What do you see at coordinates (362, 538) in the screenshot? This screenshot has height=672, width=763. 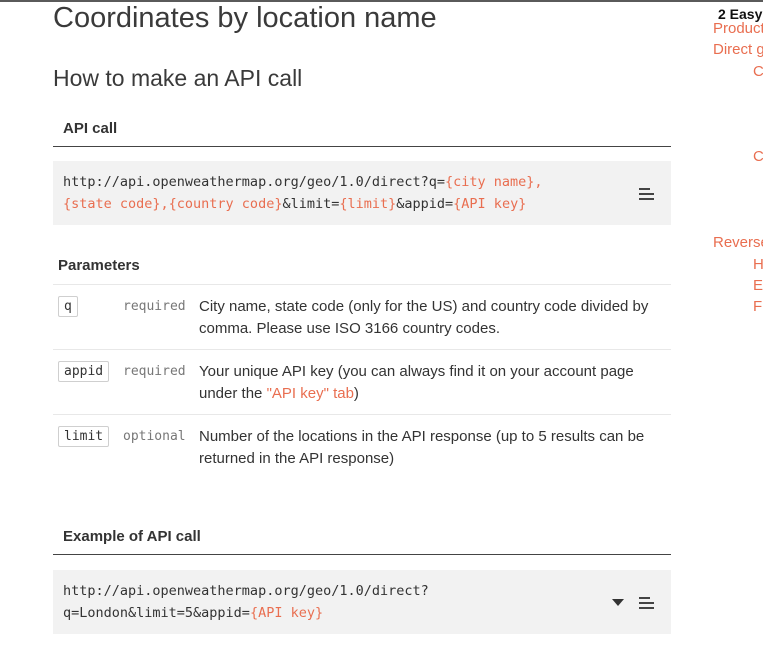 I see `example-heading: Example of API call` at bounding box center [362, 538].